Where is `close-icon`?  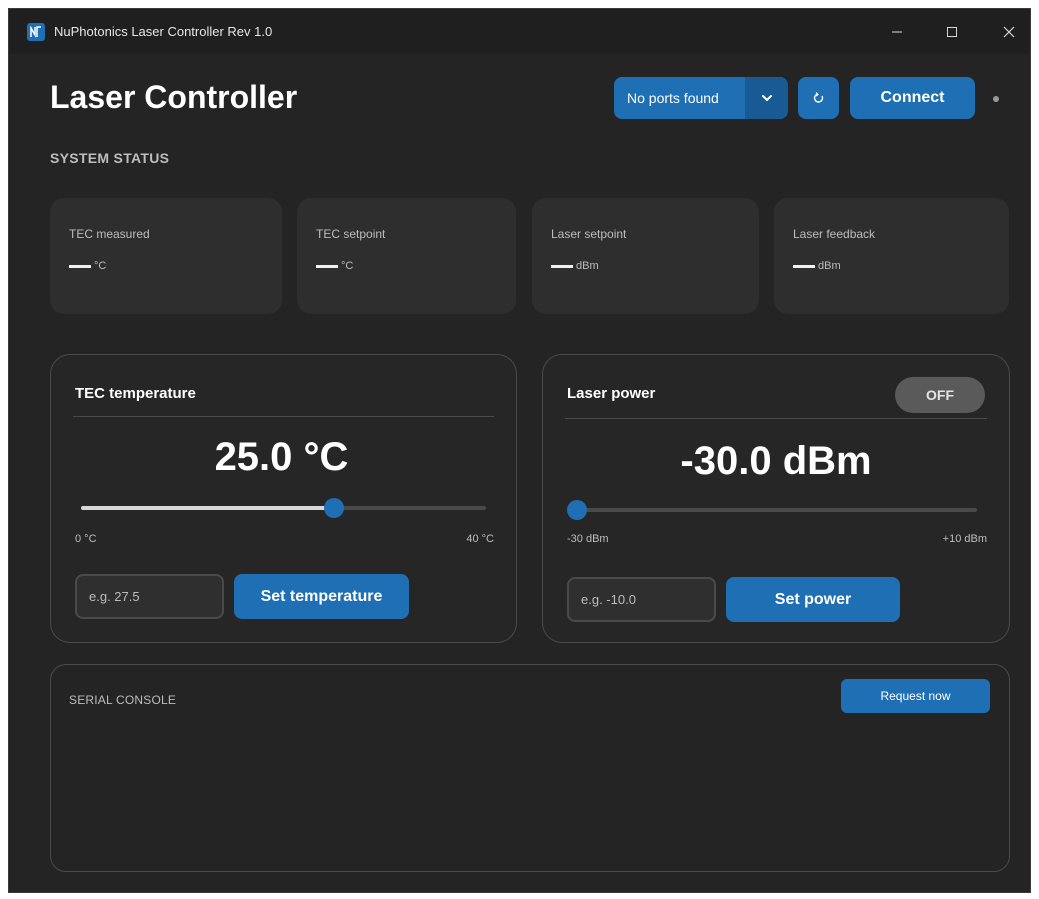 close-icon is located at coordinates (1009, 32).